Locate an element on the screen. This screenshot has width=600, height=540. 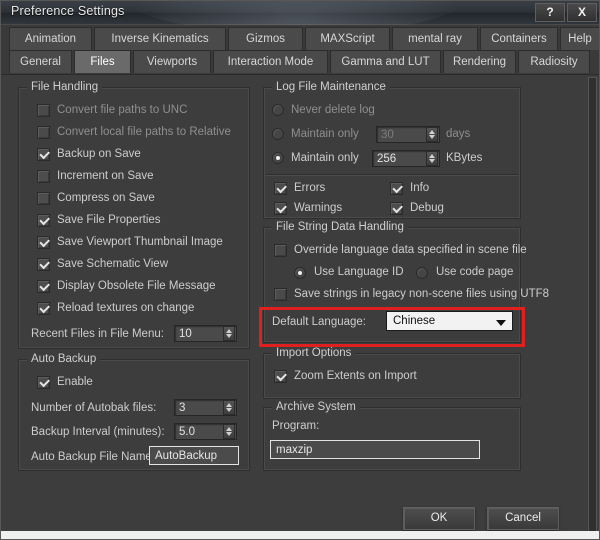
checkbox-convert-local-file-paths-to-relative is located at coordinates (43, 132).